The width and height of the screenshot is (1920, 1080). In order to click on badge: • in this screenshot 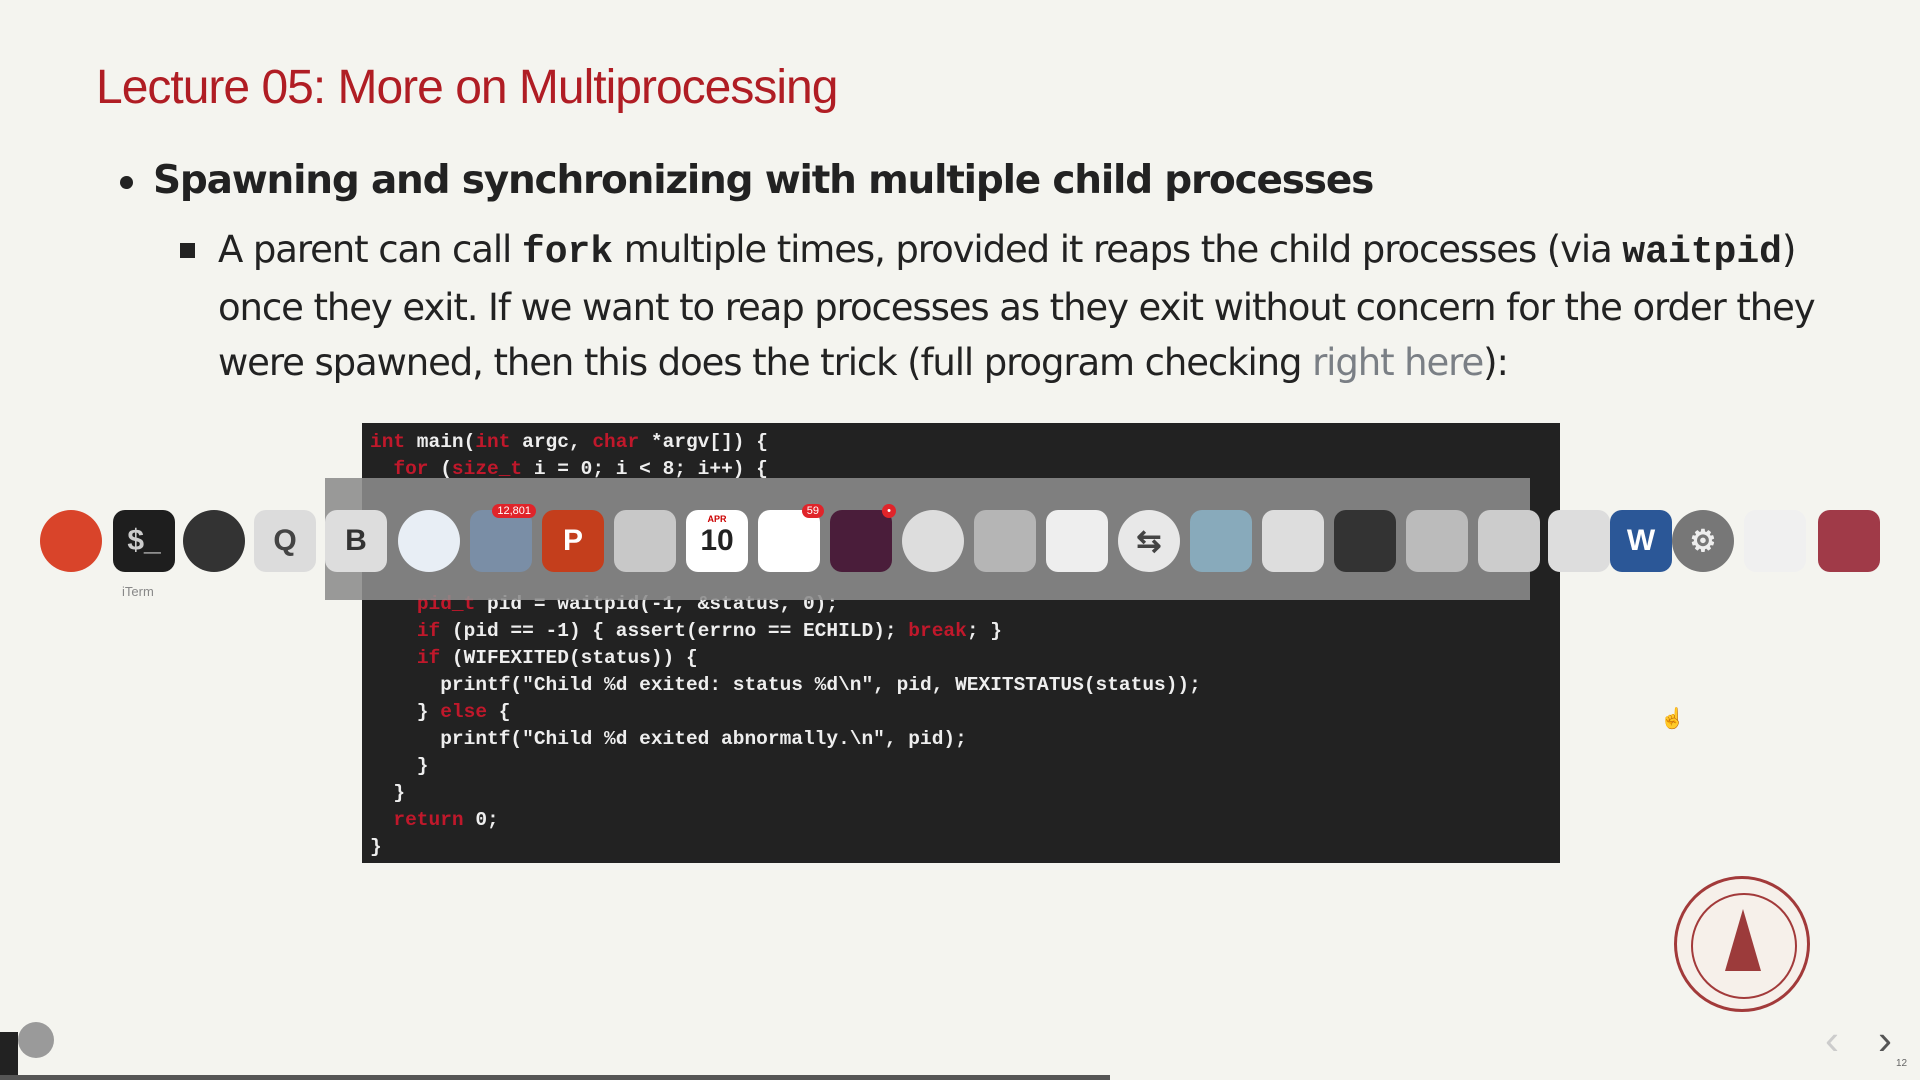, I will do `click(889, 511)`.